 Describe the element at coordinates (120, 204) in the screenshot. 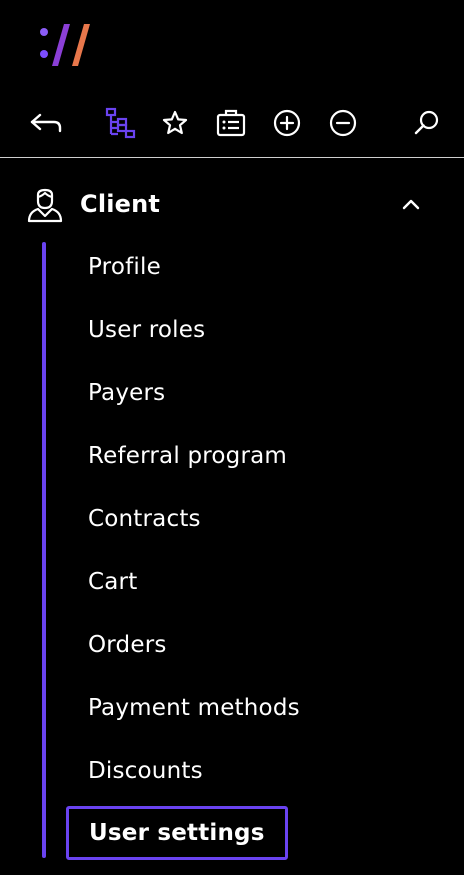

I see `section-title: Client` at that location.